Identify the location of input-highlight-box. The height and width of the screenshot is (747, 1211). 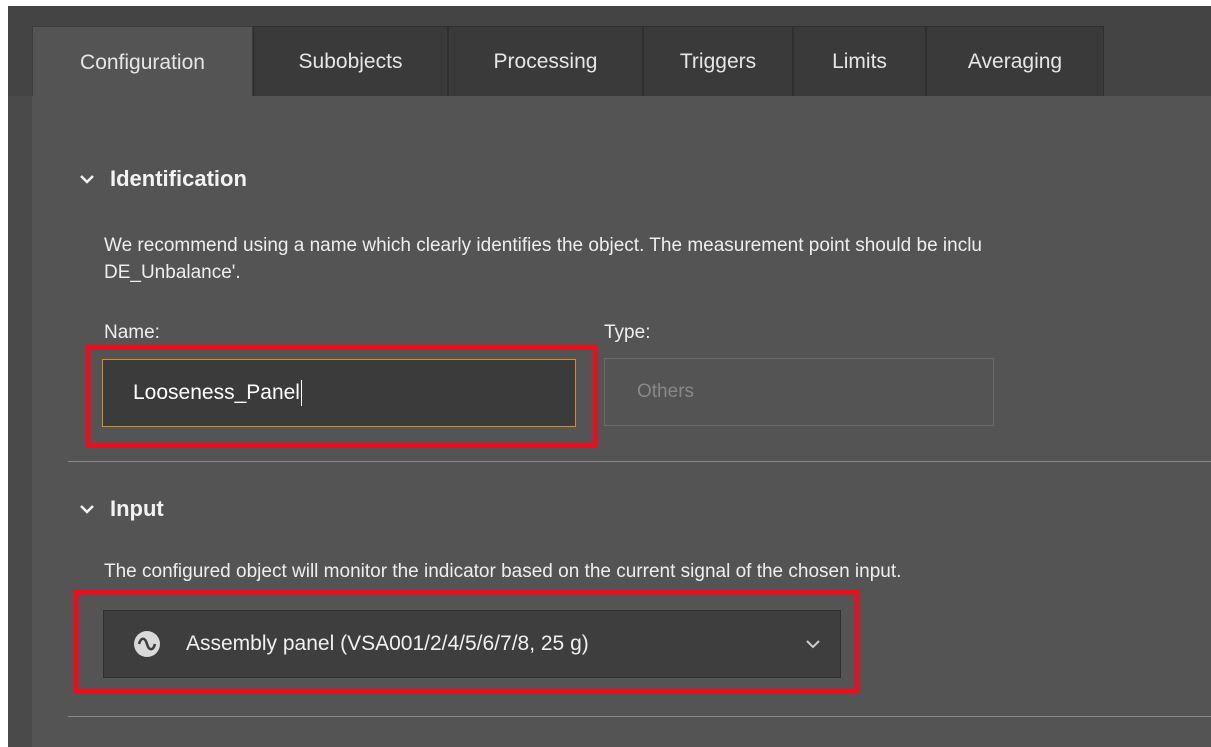
(467, 642).